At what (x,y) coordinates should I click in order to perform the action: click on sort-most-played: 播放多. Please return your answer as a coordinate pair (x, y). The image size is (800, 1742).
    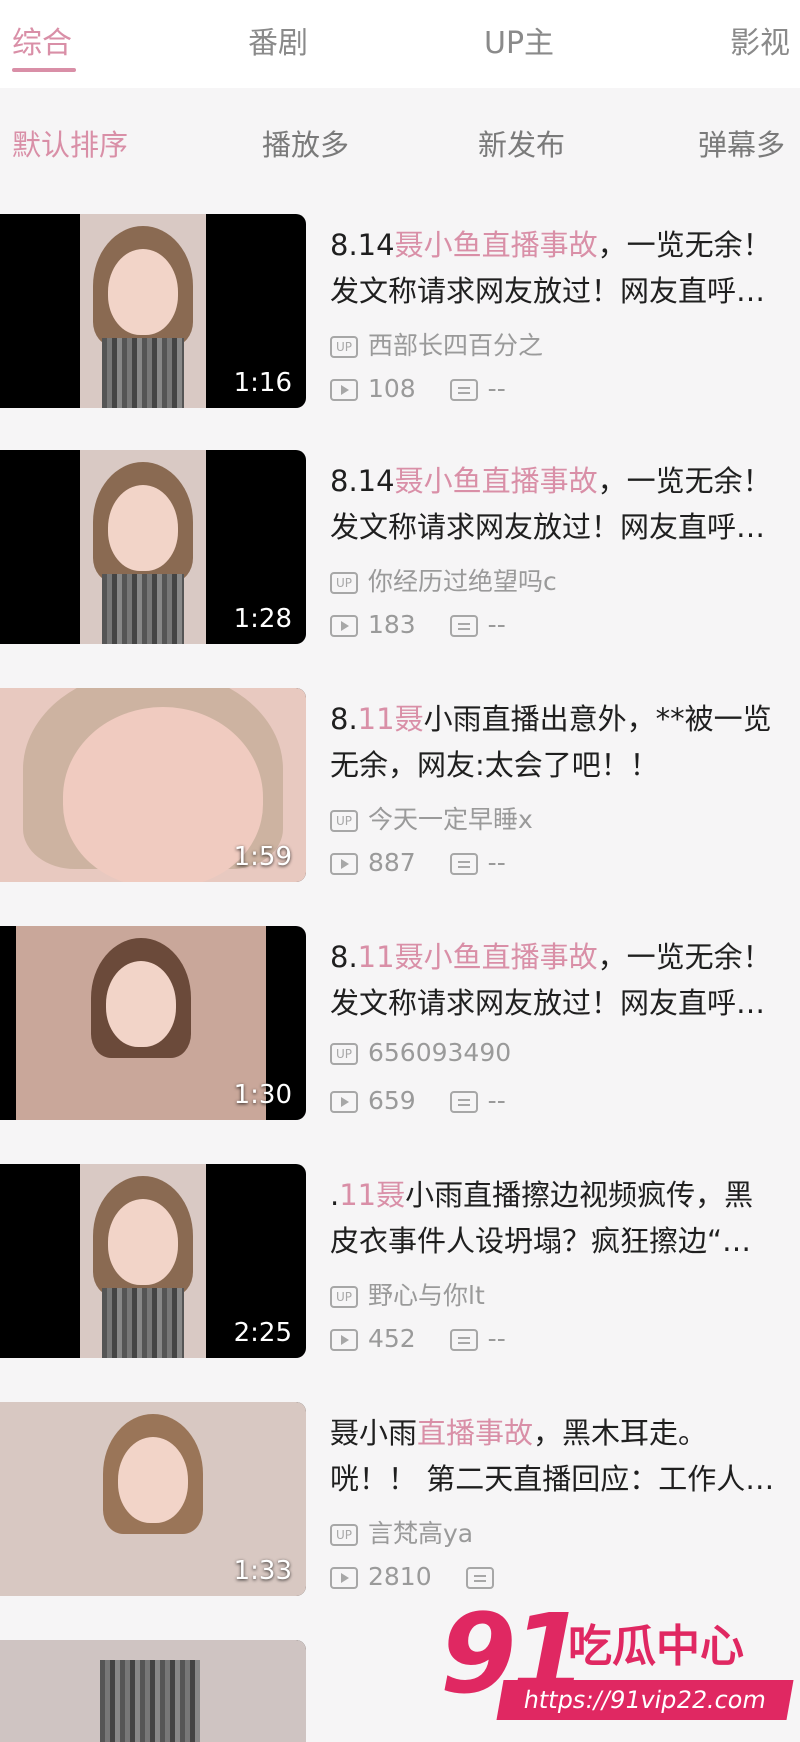
    Looking at the image, I should click on (305, 143).